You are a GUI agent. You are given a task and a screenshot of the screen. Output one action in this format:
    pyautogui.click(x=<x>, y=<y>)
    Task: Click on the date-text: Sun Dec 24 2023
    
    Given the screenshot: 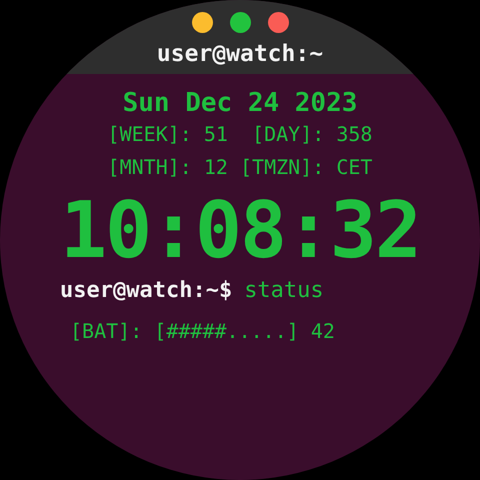 What is the action you would take?
    pyautogui.click(x=240, y=103)
    